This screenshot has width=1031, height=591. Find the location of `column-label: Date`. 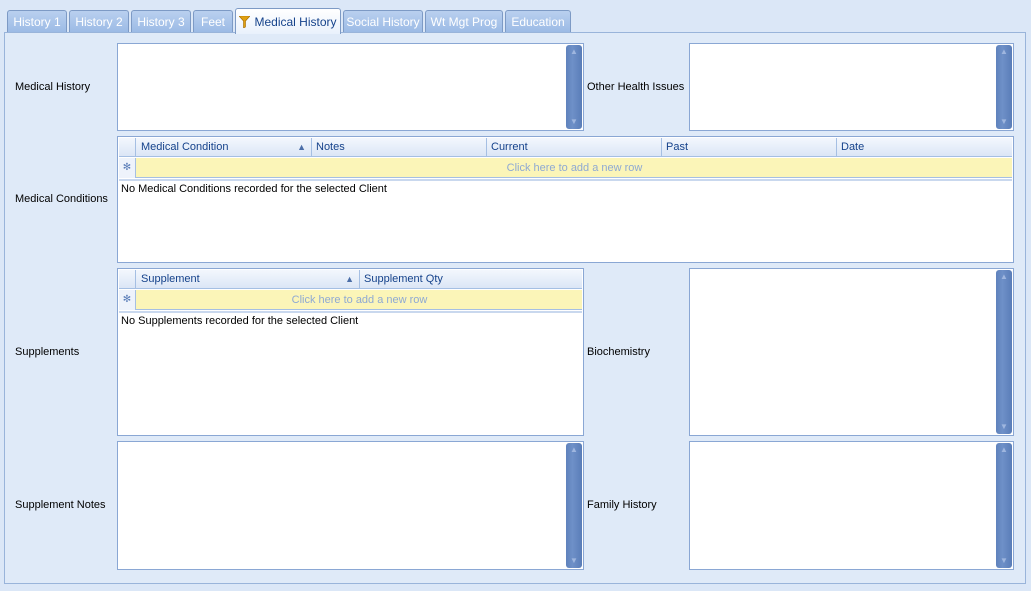

column-label: Date is located at coordinates (853, 147).